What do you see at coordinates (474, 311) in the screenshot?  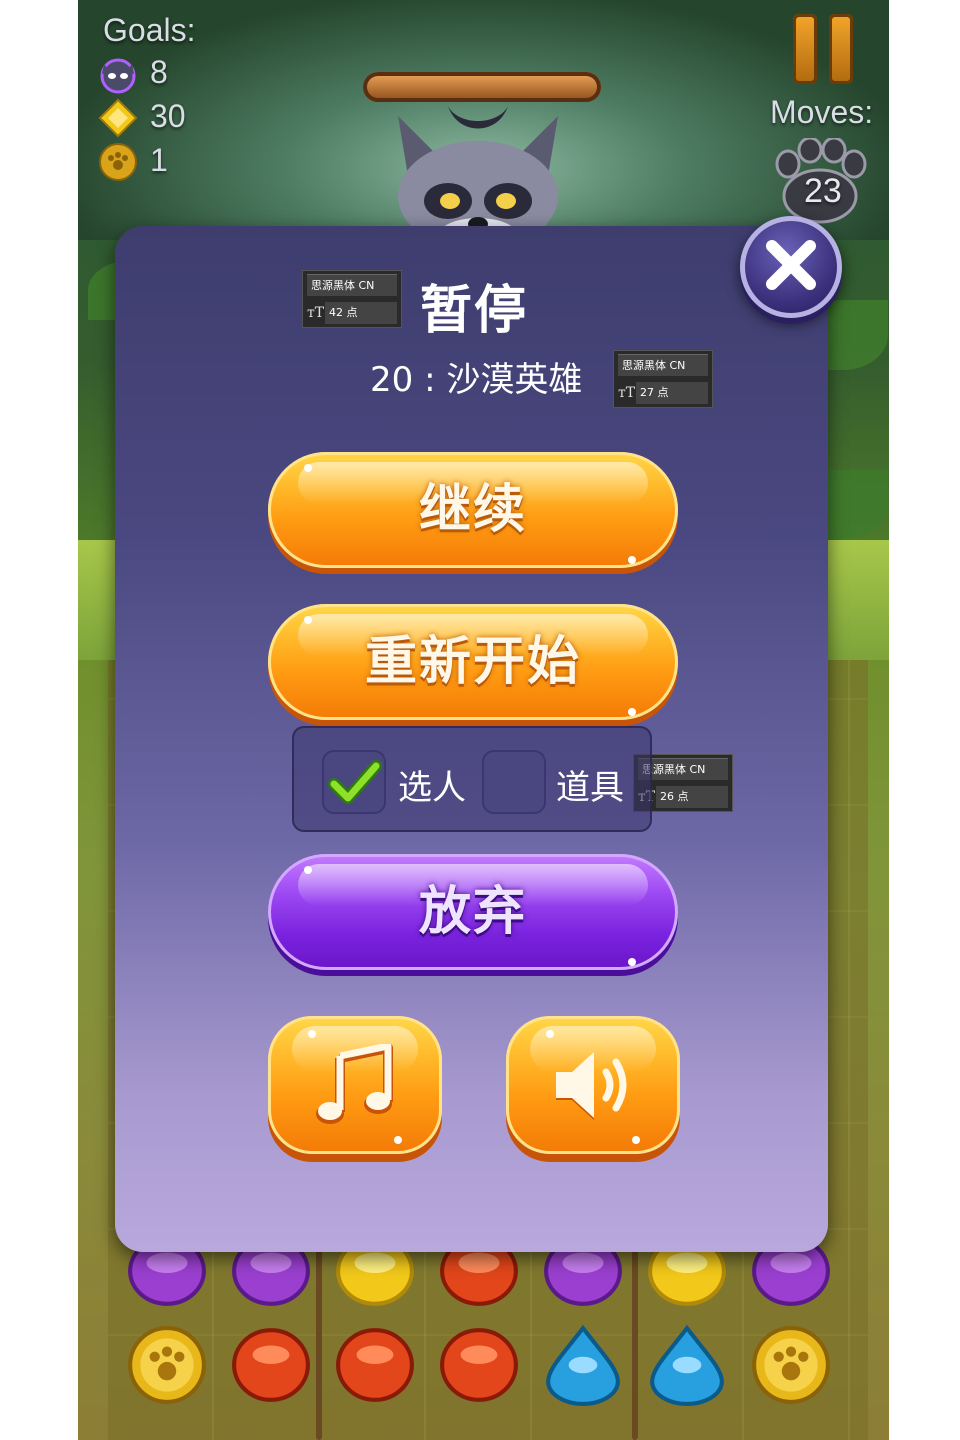 I see `dialog-title: 暂停` at bounding box center [474, 311].